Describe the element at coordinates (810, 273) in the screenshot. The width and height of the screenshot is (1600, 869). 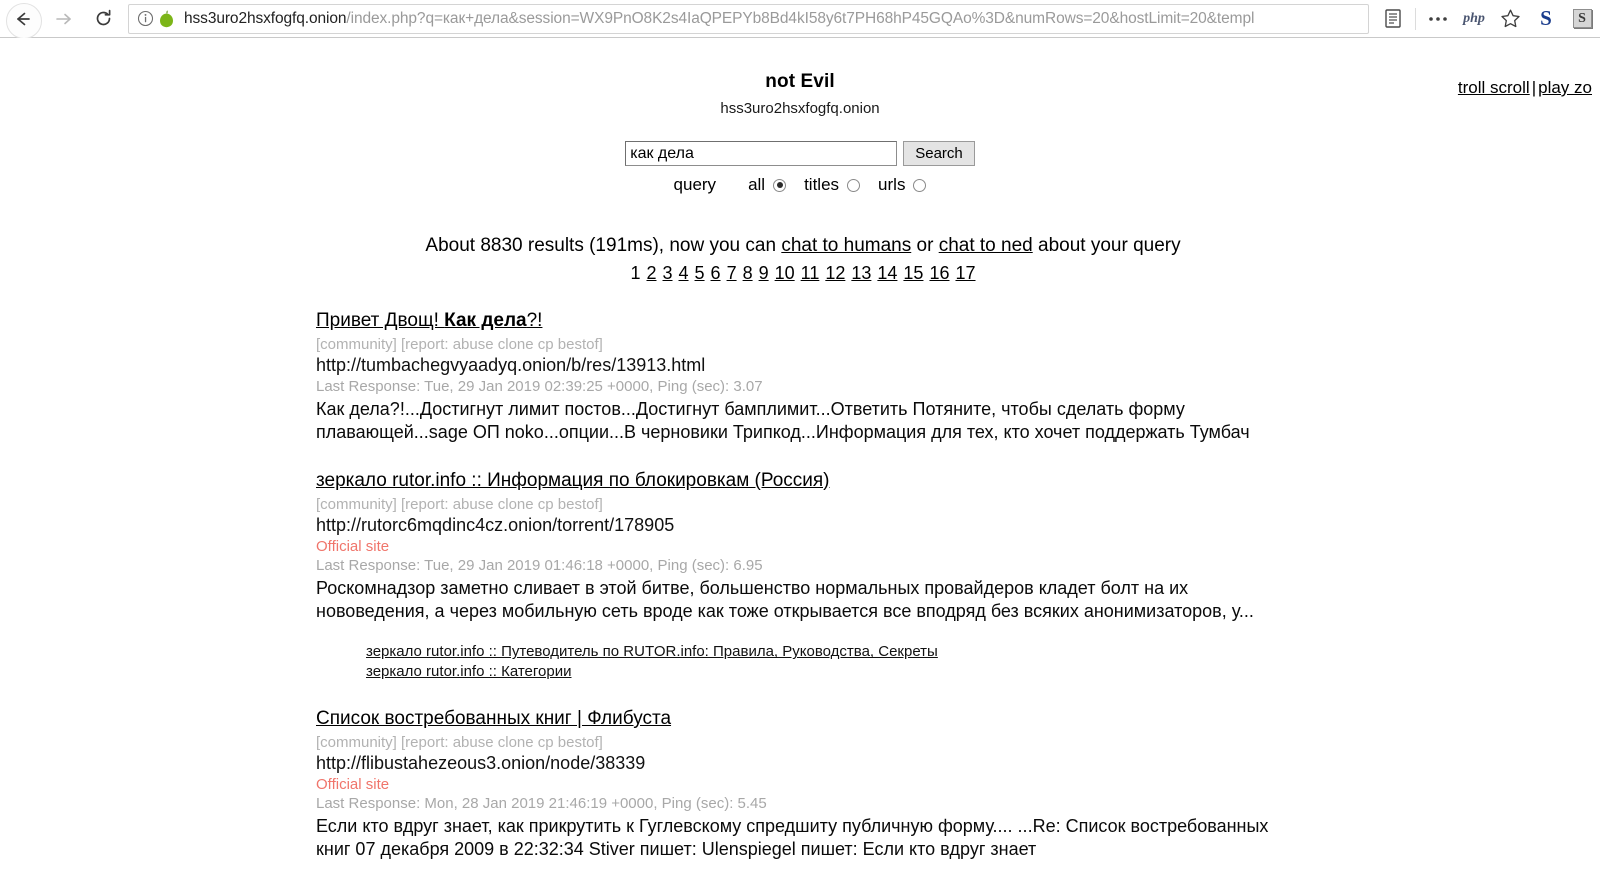
I see `page-link: 11` at that location.